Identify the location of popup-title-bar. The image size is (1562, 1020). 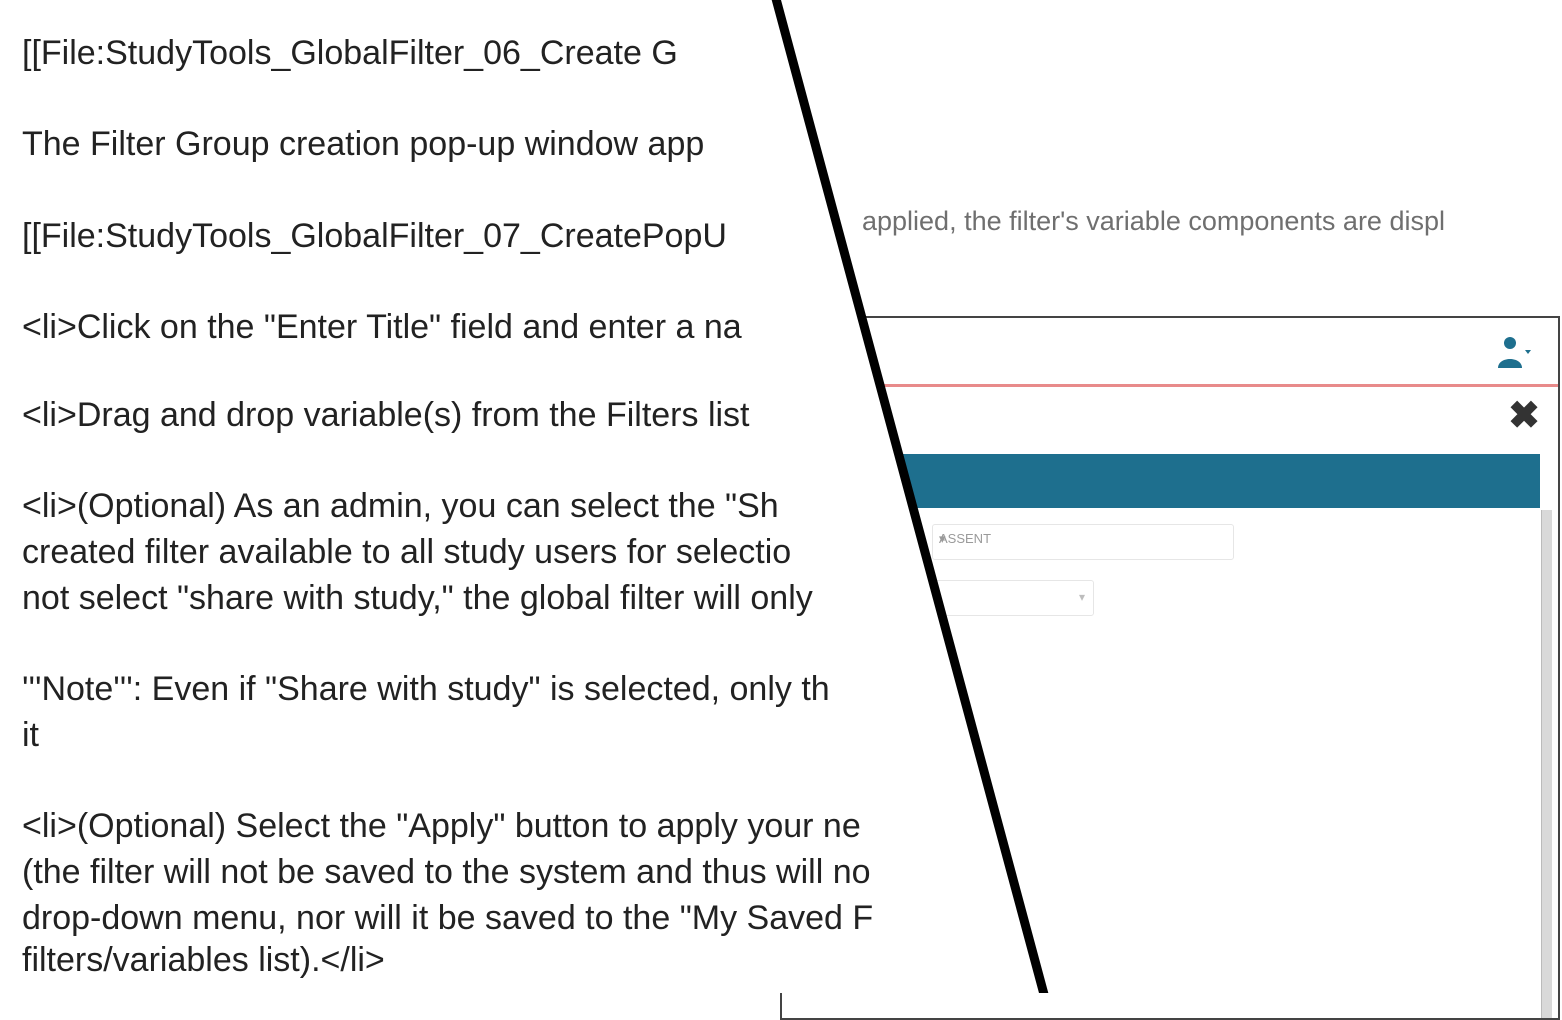
(1171, 481).